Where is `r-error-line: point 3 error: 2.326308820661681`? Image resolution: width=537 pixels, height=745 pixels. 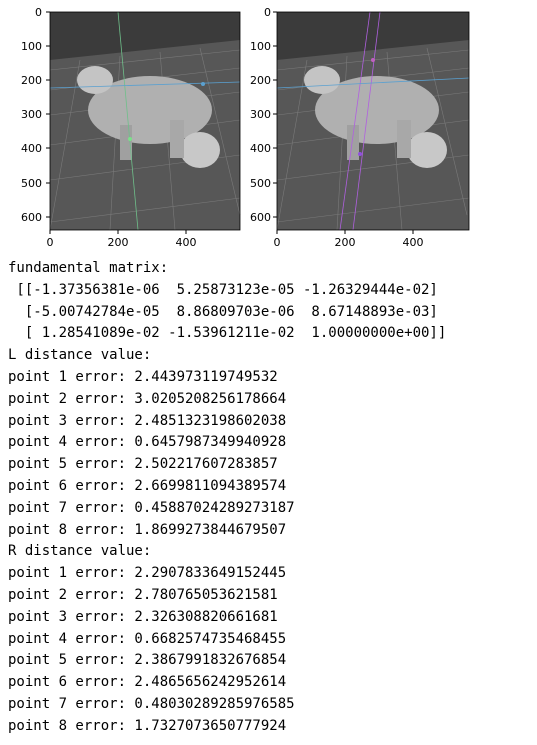 r-error-line: point 3 error: 2.326308820661681 is located at coordinates (143, 616).